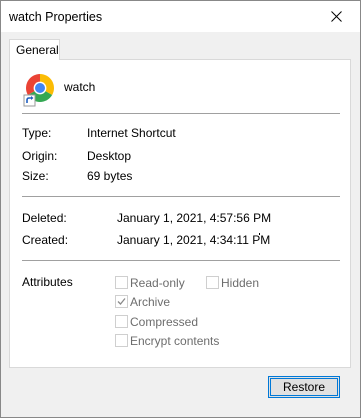  Describe the element at coordinates (39, 90) in the screenshot. I see `chrome-shortcut-icon` at that location.